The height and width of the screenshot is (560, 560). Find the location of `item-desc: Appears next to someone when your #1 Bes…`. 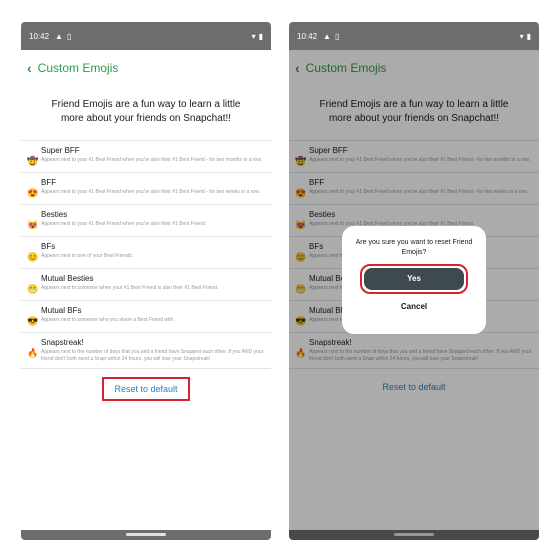

item-desc: Appears next to someone when your #1 Bes… is located at coordinates (130, 288).